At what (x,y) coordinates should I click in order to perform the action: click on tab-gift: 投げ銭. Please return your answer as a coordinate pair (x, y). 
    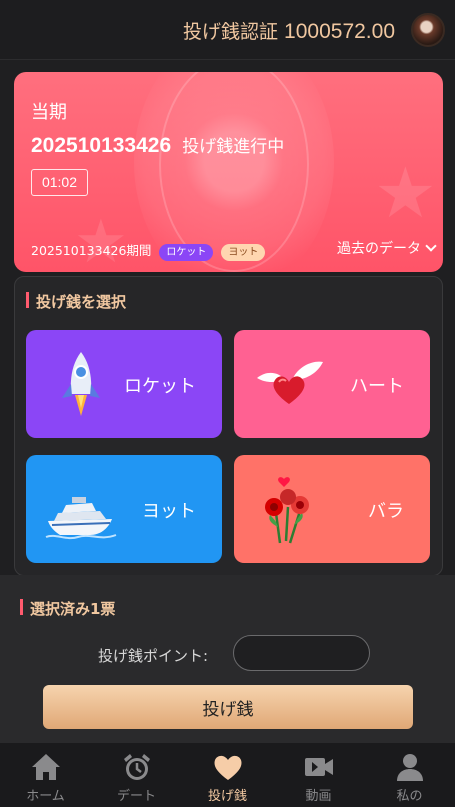
    Looking at the image, I should click on (227, 775).